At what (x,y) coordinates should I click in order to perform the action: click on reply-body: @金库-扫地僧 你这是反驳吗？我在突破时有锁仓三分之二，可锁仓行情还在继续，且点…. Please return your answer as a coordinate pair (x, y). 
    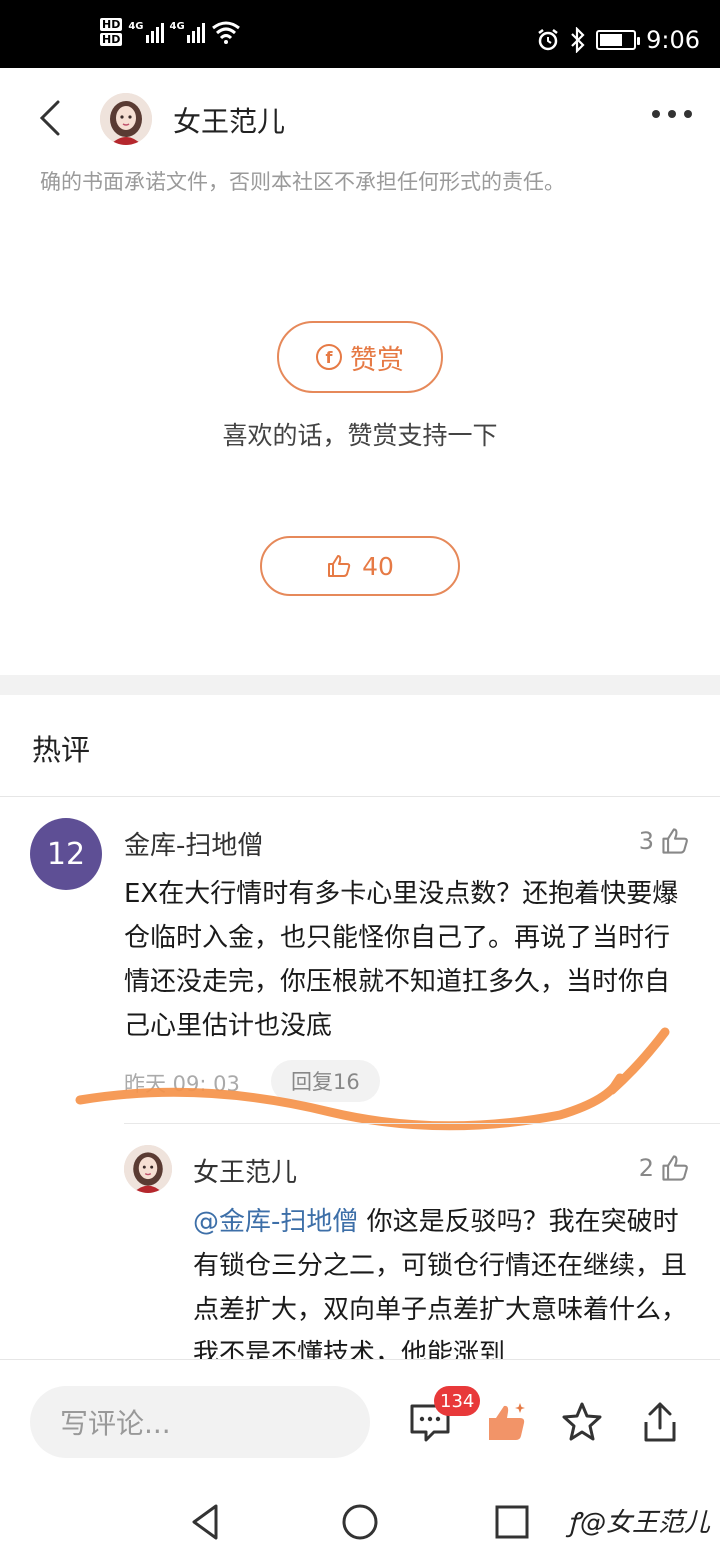
    Looking at the image, I should click on (443, 1280).